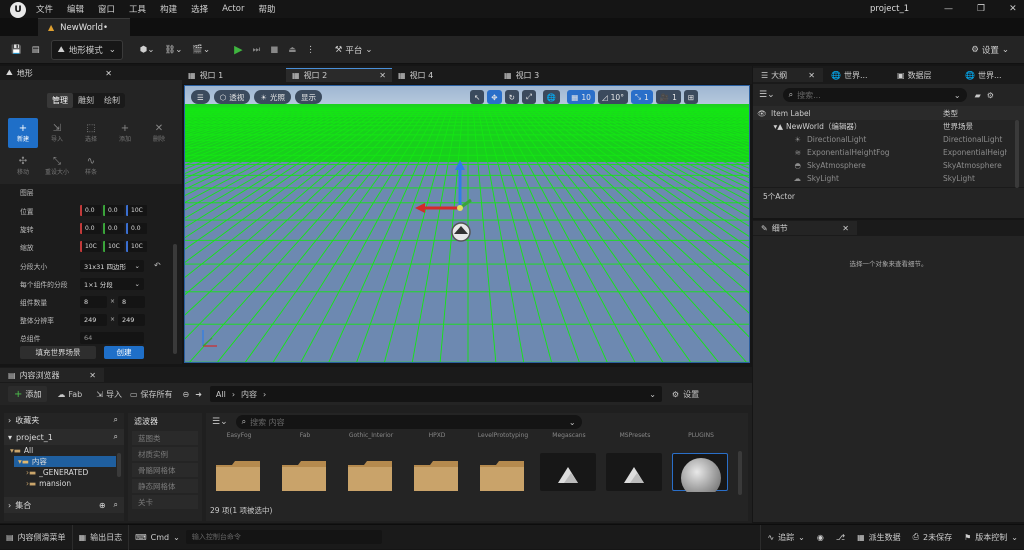 This screenshot has height=550, width=1024. What do you see at coordinates (685, 394) in the screenshot?
I see `content-settings-button: ⚙ 设置` at bounding box center [685, 394].